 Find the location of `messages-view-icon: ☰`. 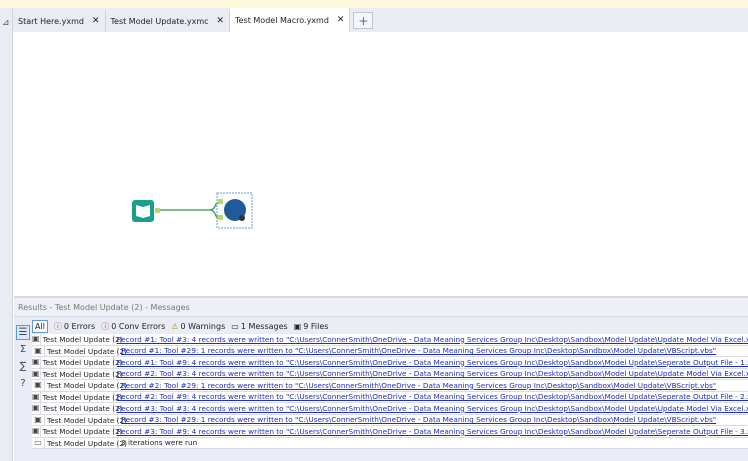

messages-view-icon: ☰ is located at coordinates (23, 332).